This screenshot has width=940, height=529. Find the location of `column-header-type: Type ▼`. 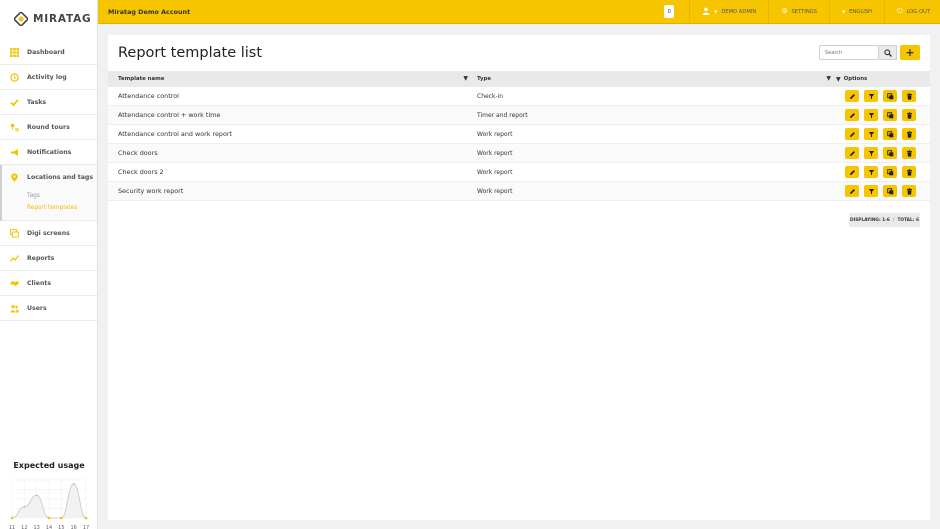

column-header-type: Type ▼ is located at coordinates (649, 78).